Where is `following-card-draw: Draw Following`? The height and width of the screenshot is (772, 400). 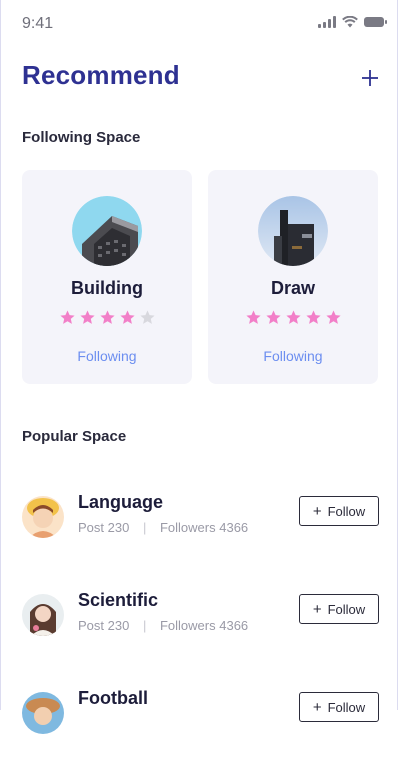 following-card-draw: Draw Following is located at coordinates (293, 277).